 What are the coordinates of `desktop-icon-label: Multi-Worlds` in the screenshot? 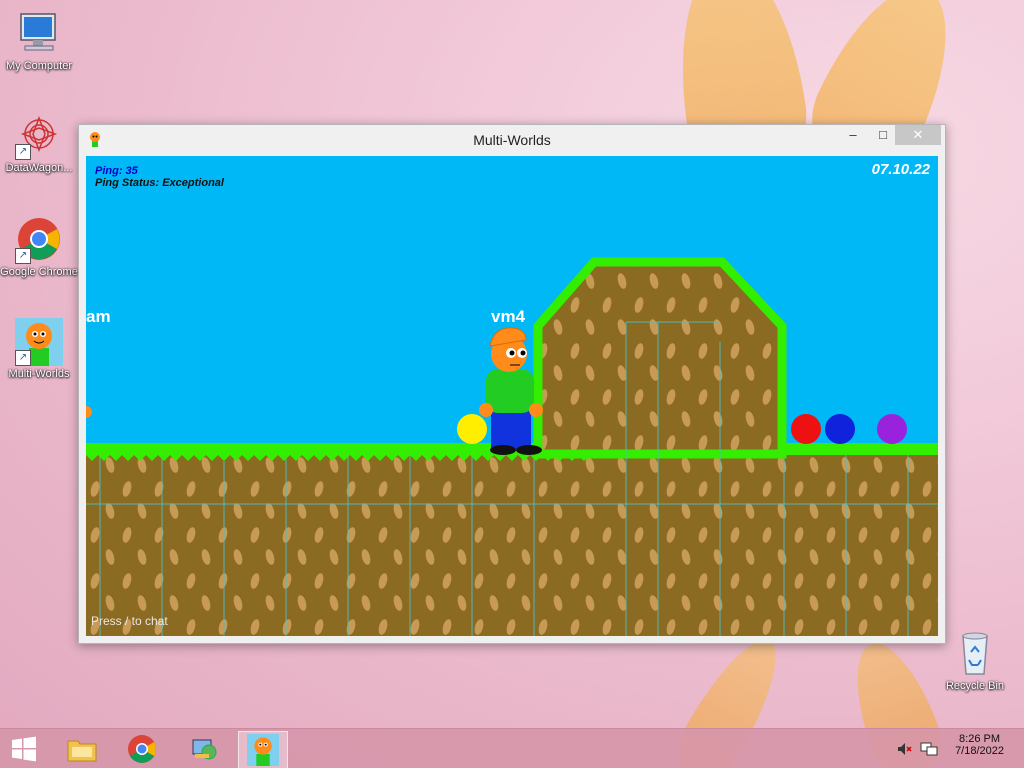 It's located at (39, 374).